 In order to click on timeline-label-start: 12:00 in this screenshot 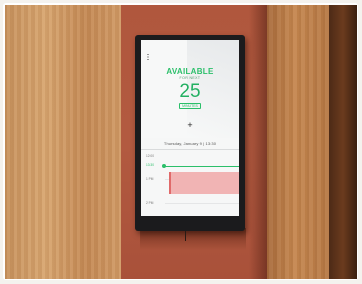, I will do `click(150, 156)`.